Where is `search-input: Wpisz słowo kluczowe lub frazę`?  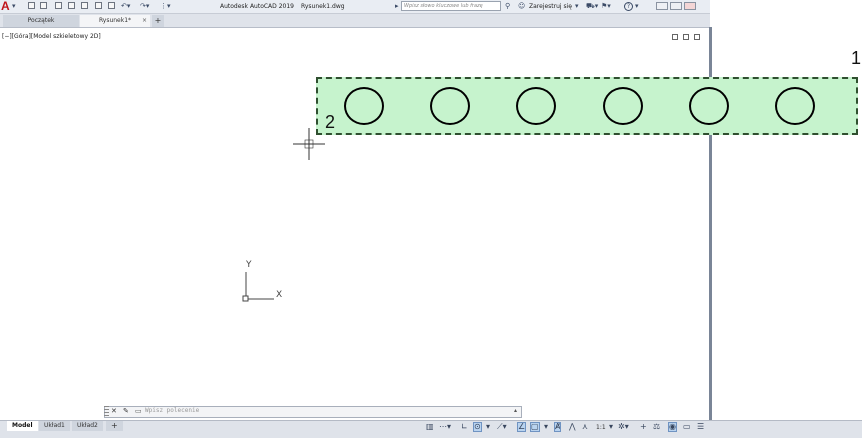
search-input: Wpisz słowo kluczowe lub frazę is located at coordinates (451, 6).